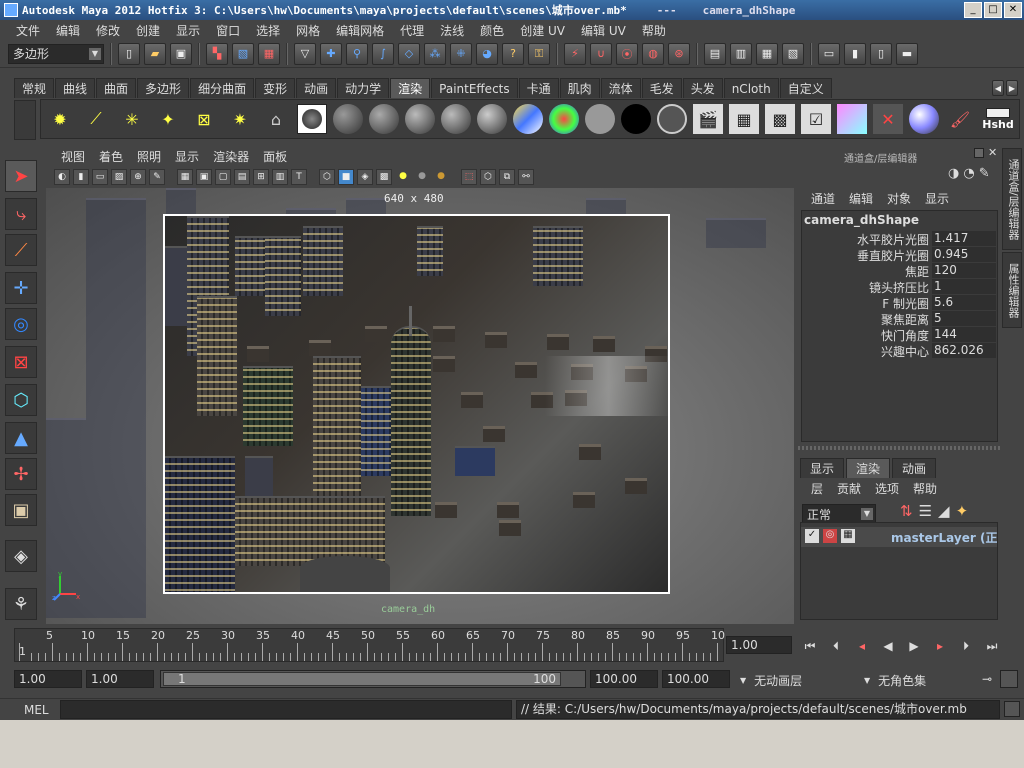 The height and width of the screenshot is (768, 1024). I want to click on range-slider-handle: 1 100, so click(362, 679).